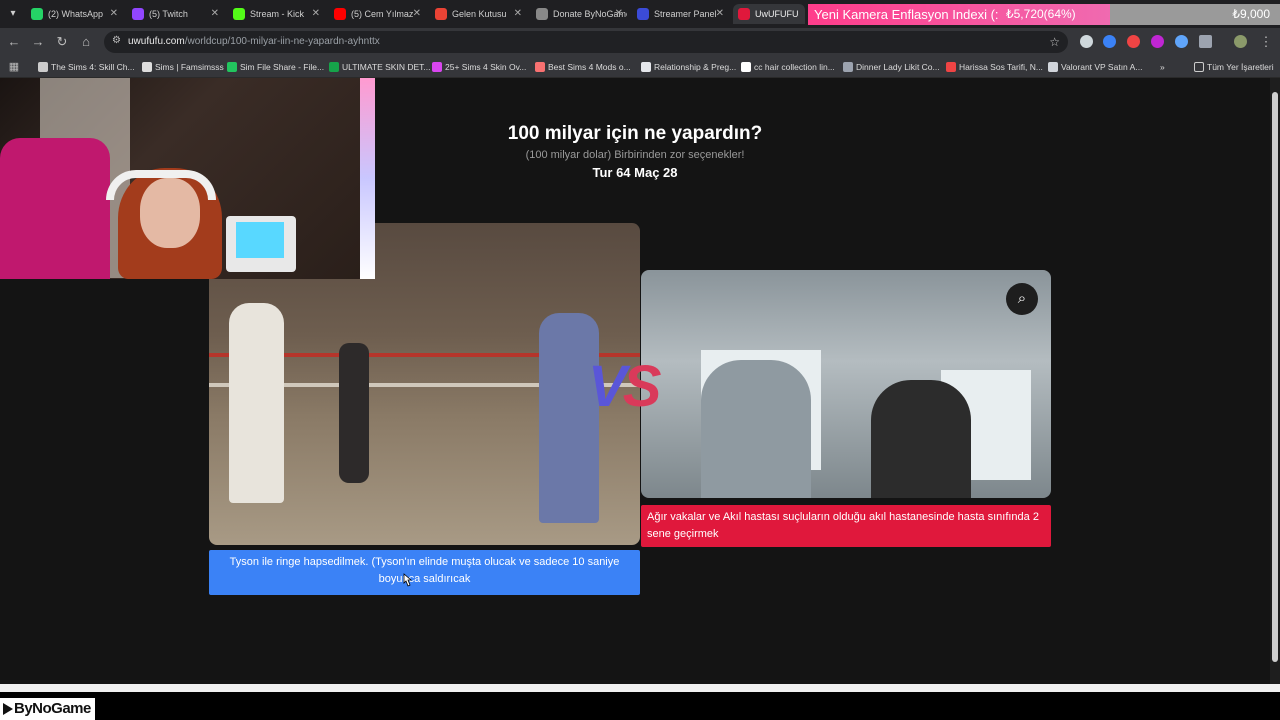 The height and width of the screenshot is (720, 1280). Describe the element at coordinates (168, 14) in the screenshot. I see `tab-label: (5) Twitch` at that location.